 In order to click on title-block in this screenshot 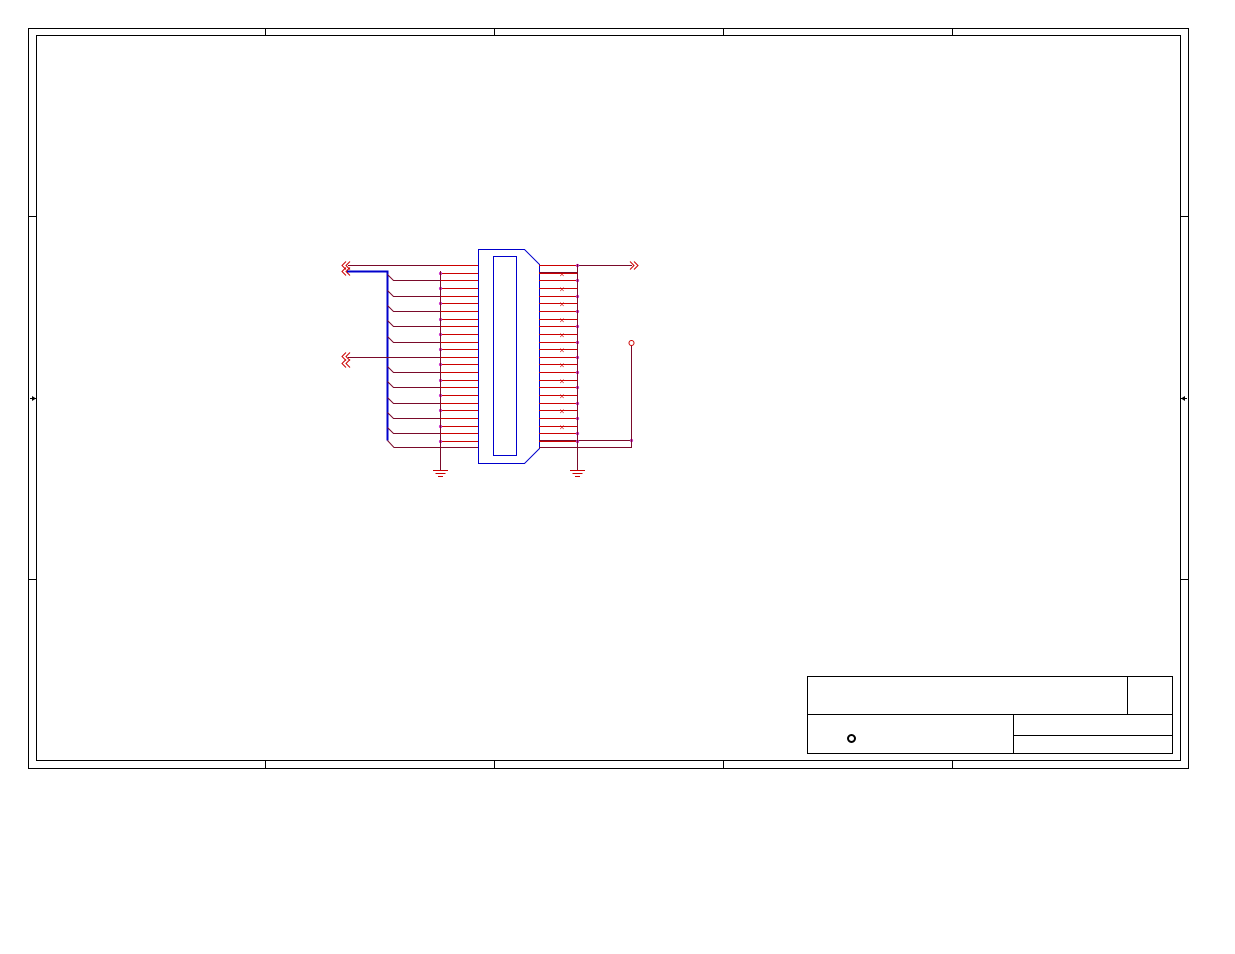, I will do `click(990, 715)`.